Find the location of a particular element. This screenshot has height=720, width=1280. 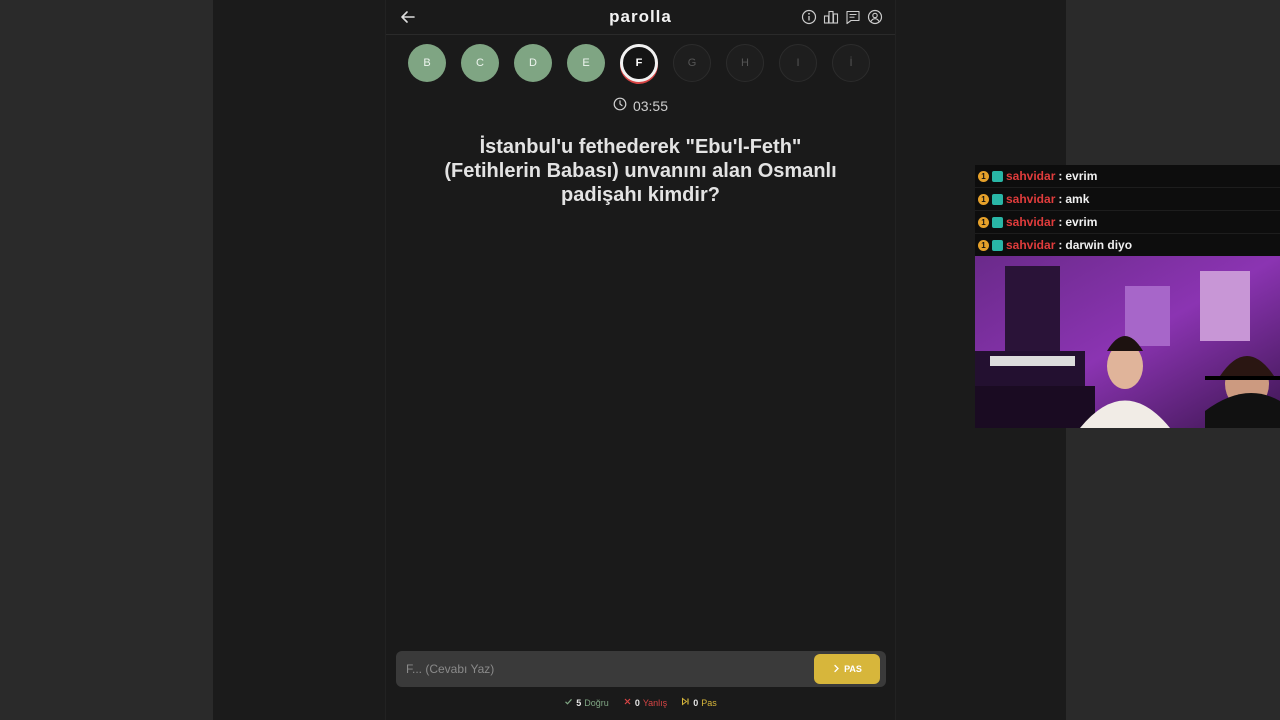

letter-done: E is located at coordinates (586, 63).